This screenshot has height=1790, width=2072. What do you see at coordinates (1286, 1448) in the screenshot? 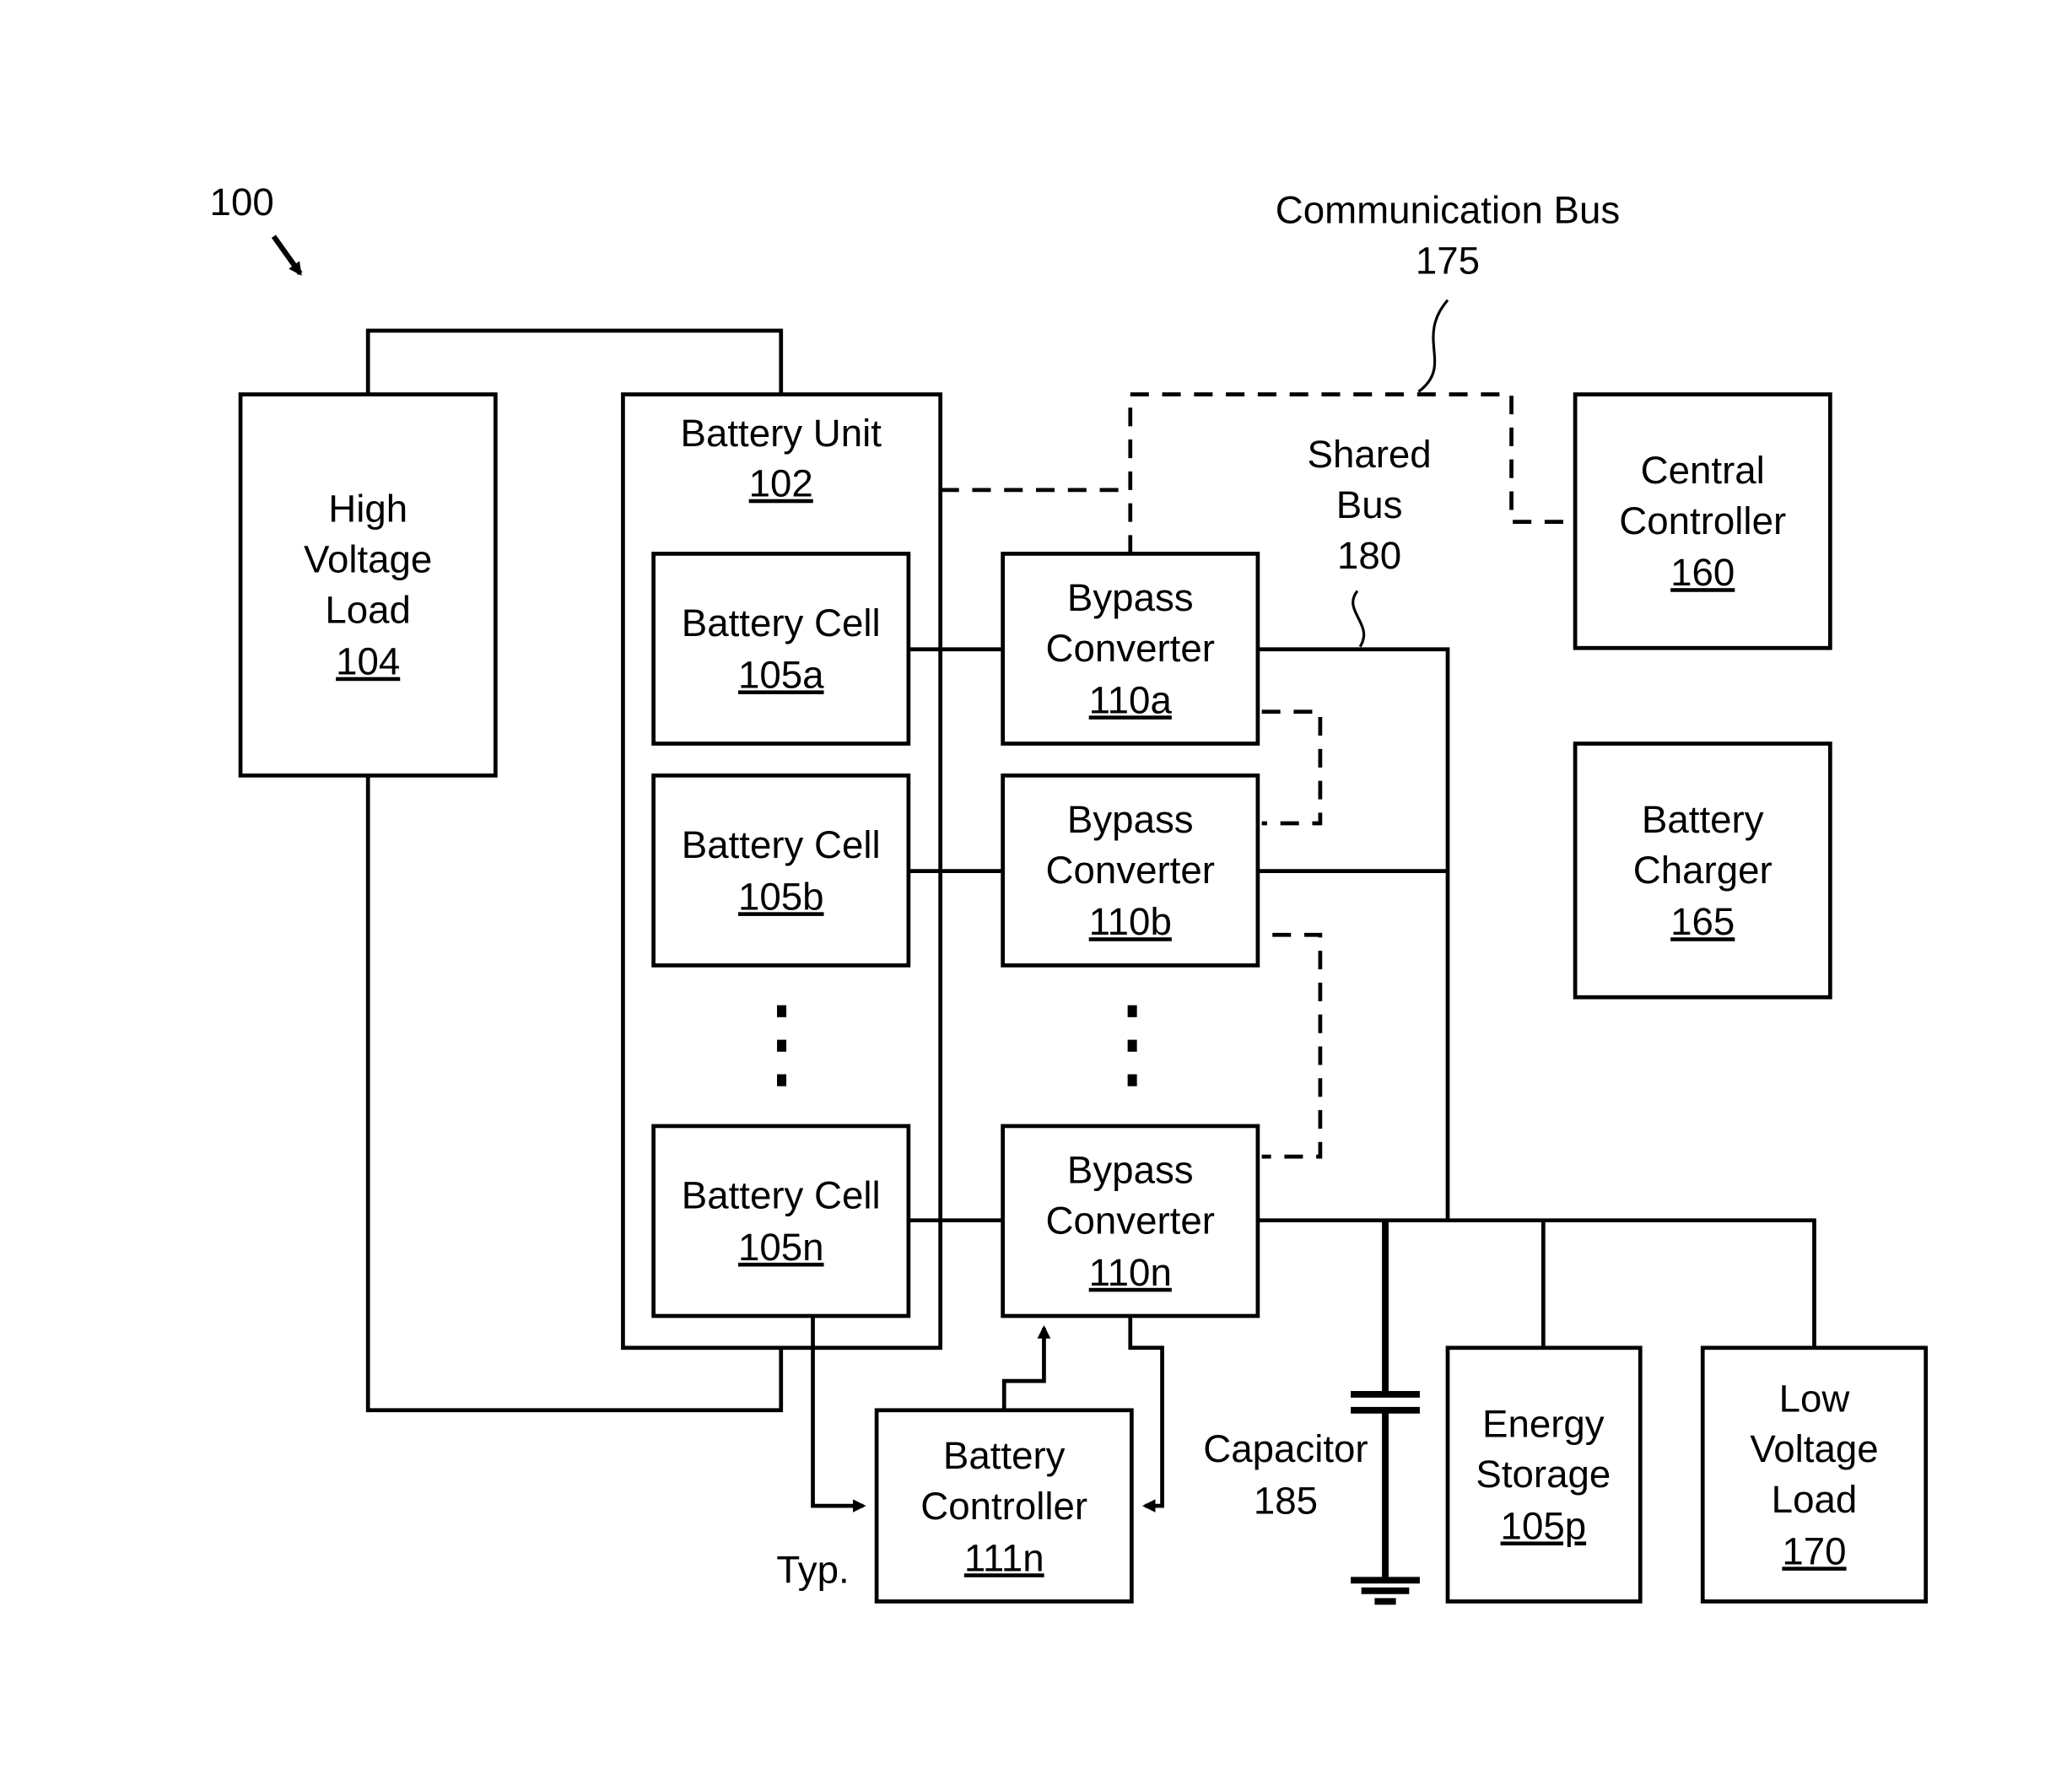
I see `capacitor-label: Capacitor` at bounding box center [1286, 1448].